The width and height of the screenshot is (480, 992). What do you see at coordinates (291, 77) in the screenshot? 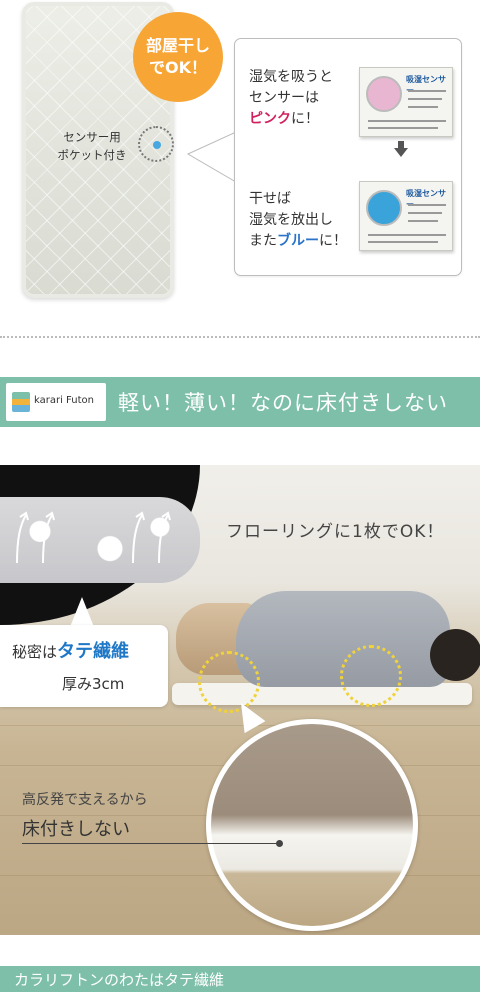
I see `wet-line1: 湿気を吸うと` at bounding box center [291, 77].